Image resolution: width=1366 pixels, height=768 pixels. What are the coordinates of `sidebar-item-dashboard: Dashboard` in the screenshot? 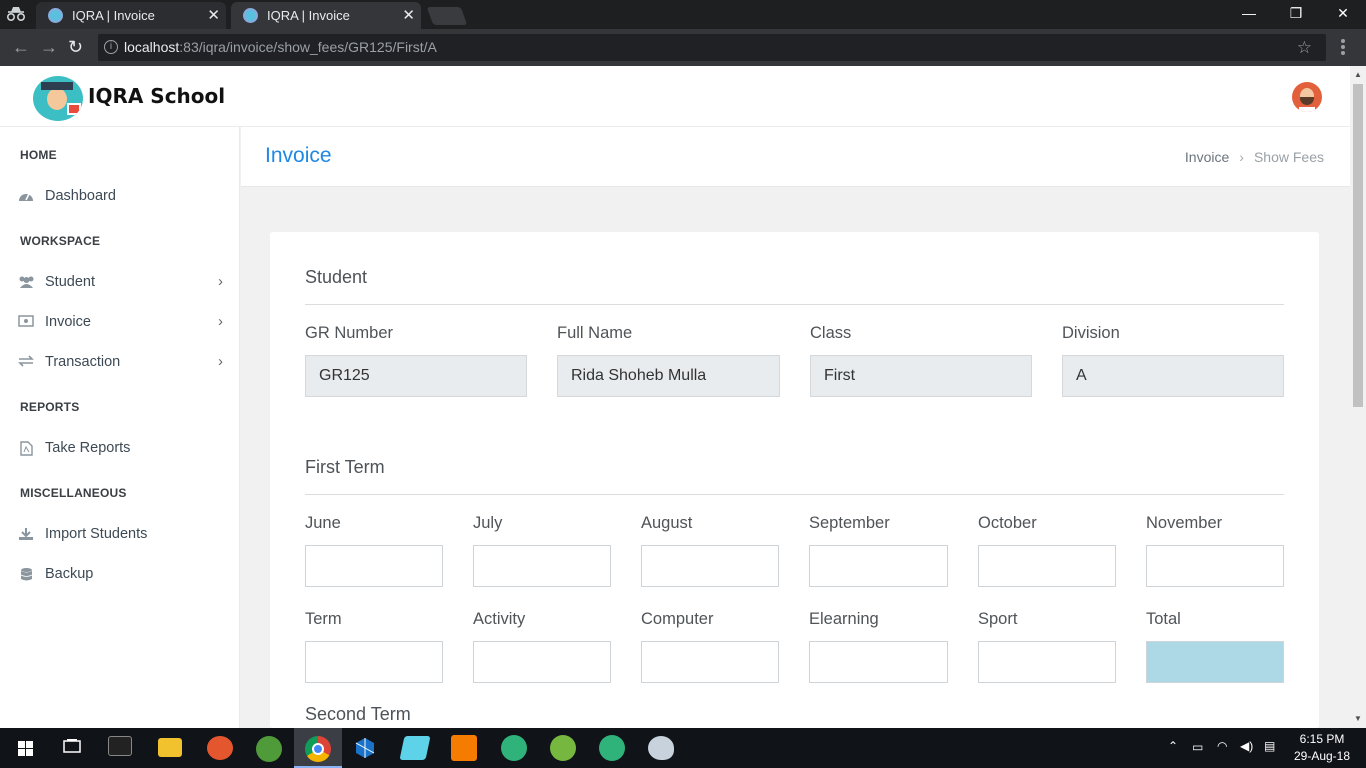 It's located at (120, 196).